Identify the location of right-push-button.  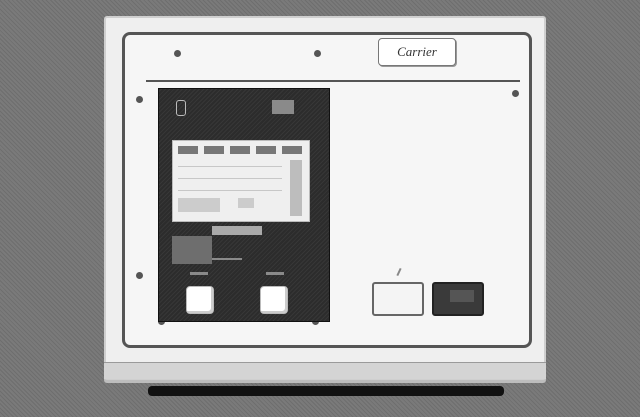
(274, 300).